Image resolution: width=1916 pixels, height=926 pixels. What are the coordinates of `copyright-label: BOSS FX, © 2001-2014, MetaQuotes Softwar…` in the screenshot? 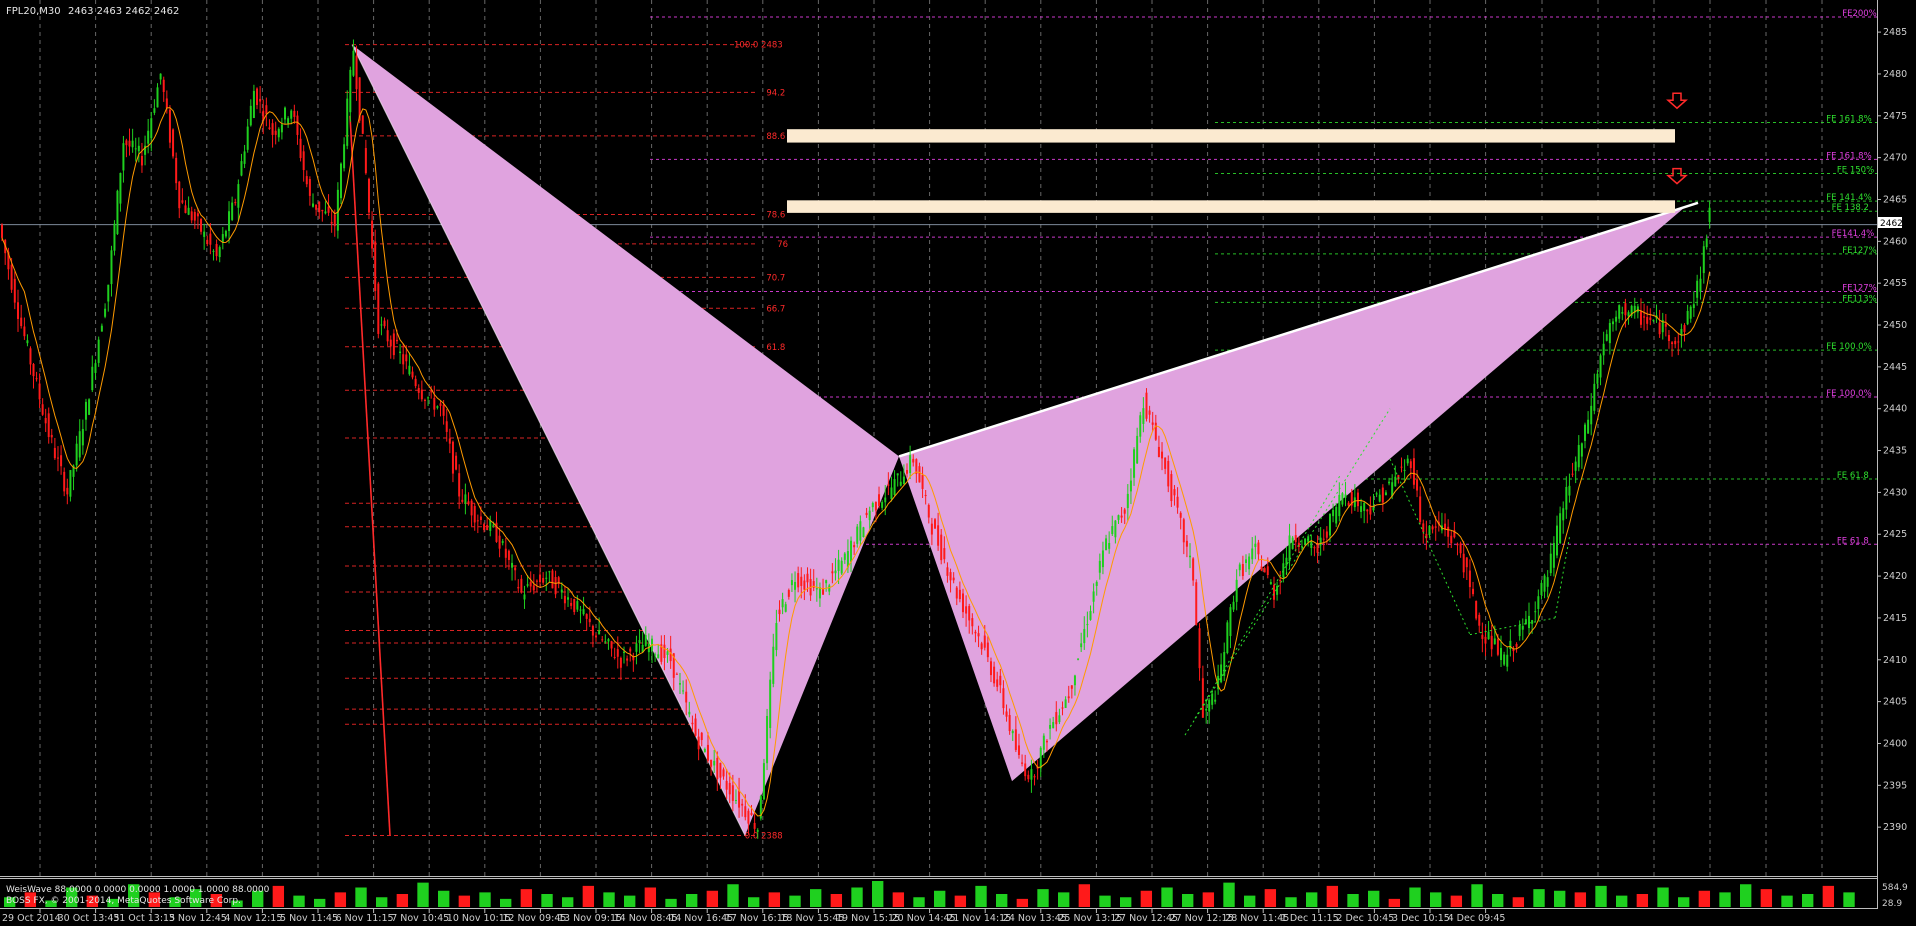 It's located at (123, 901).